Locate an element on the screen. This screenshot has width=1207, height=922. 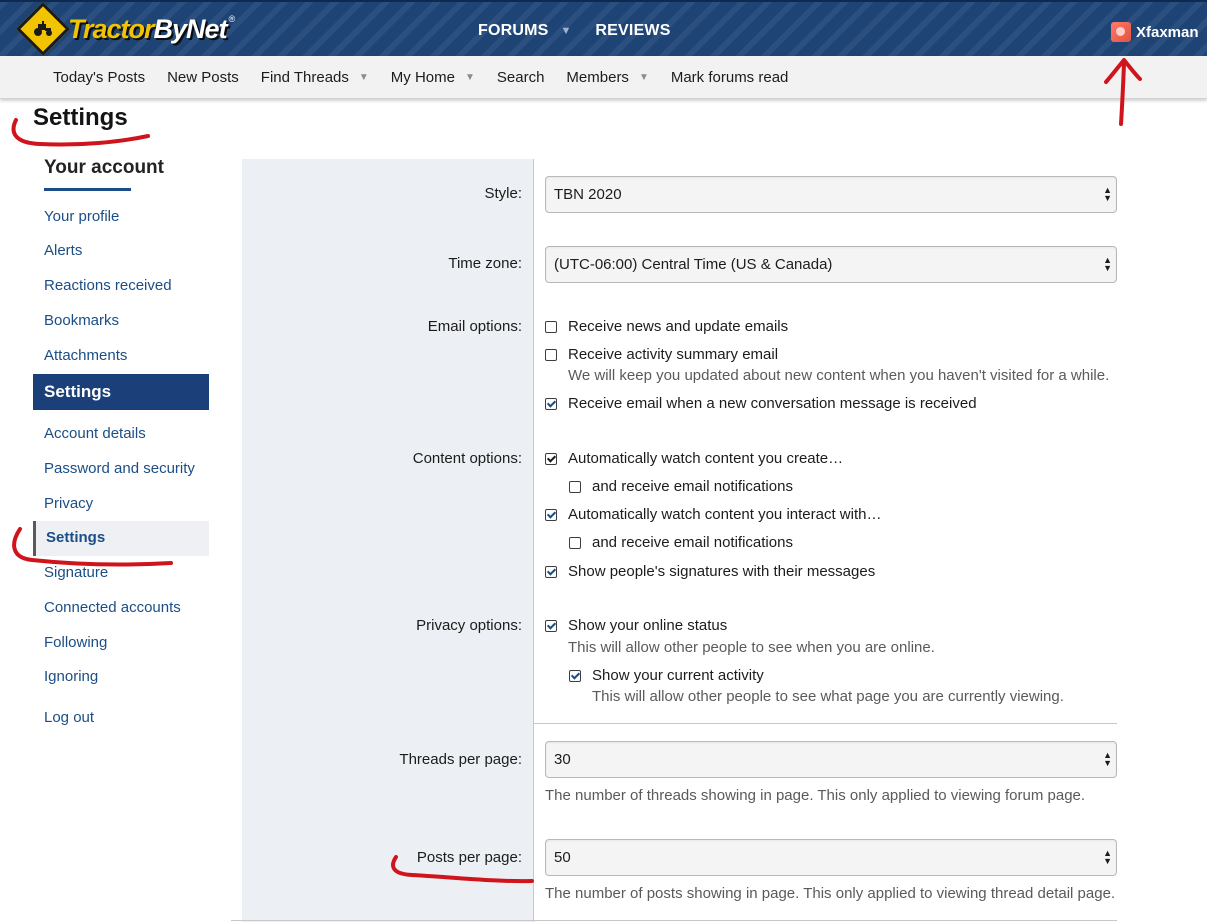
form-divider is located at coordinates (533, 540).